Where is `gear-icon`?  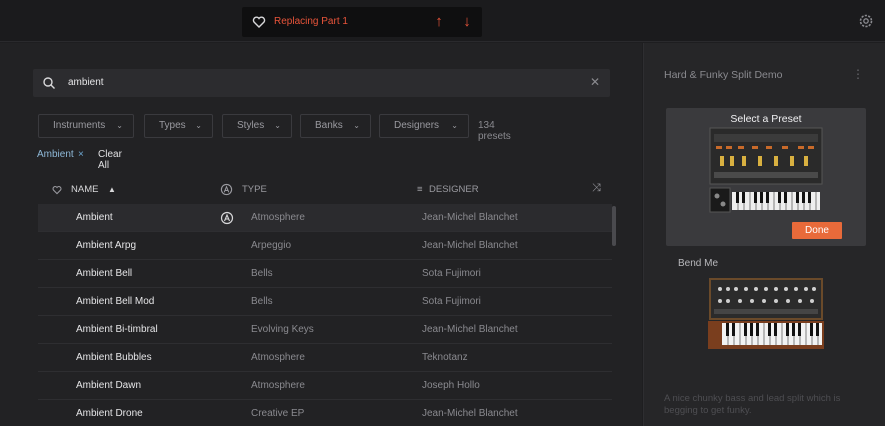 gear-icon is located at coordinates (866, 21).